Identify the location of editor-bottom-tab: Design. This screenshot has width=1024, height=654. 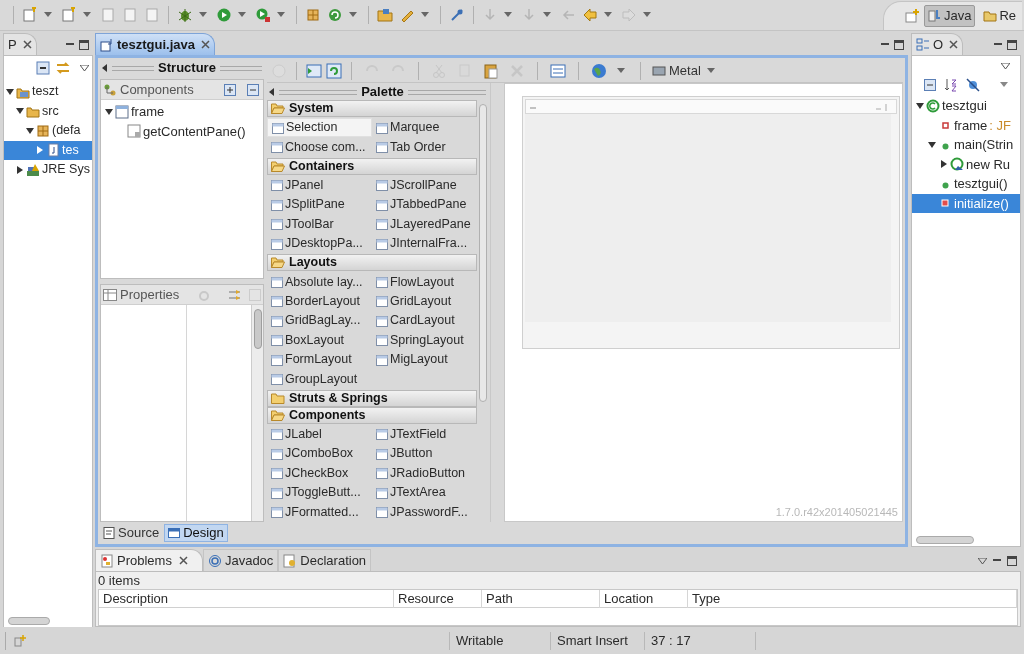
(196, 533).